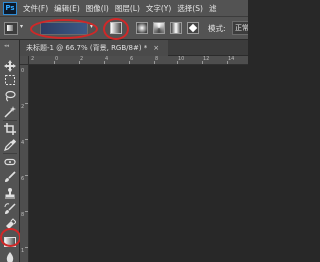  Describe the element at coordinates (6, 46) in the screenshot. I see `collapse-icon: ◂◂` at that location.